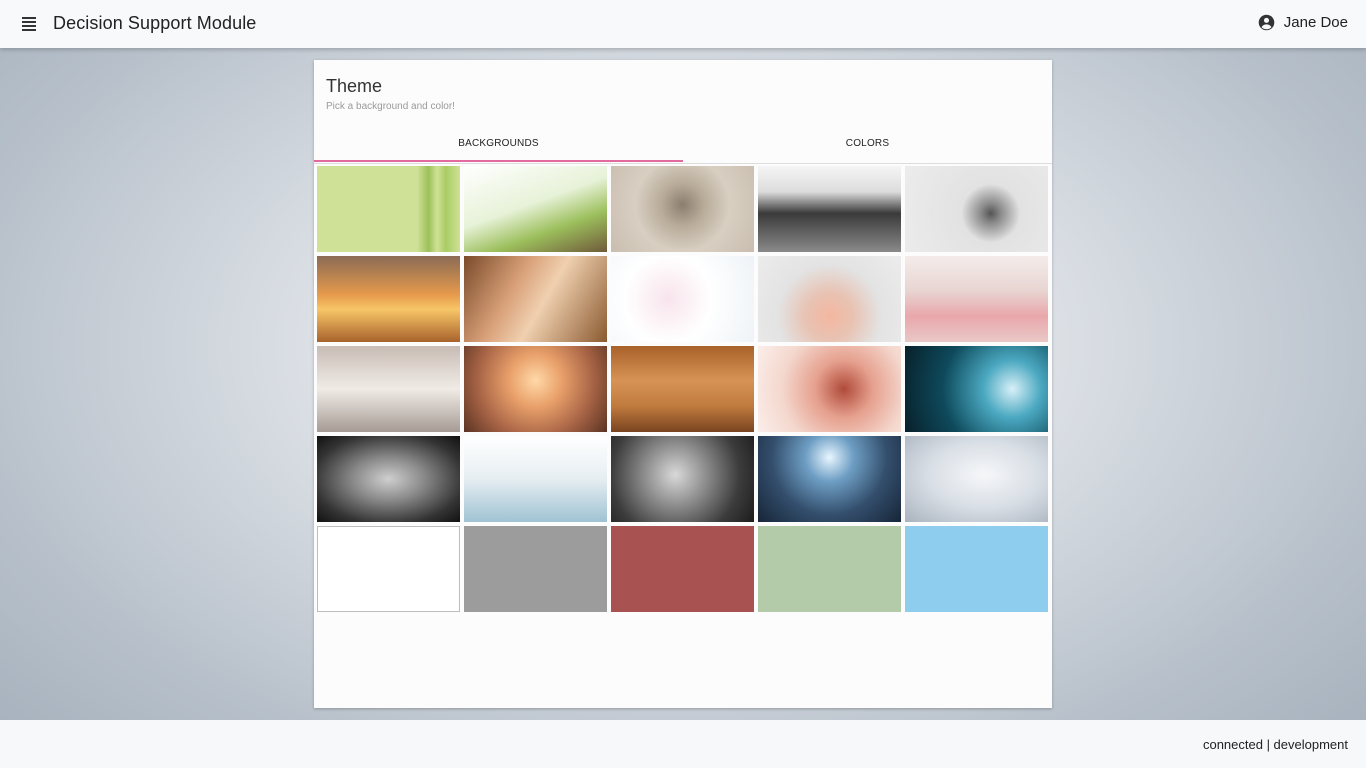 This screenshot has width=1366, height=768. I want to click on background-tile-white, so click(388, 569).